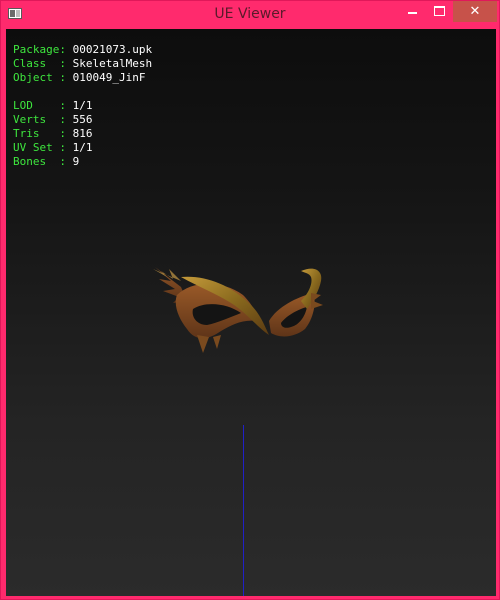  Describe the element at coordinates (43, 49) in the screenshot. I see `package-label: Package:` at that location.